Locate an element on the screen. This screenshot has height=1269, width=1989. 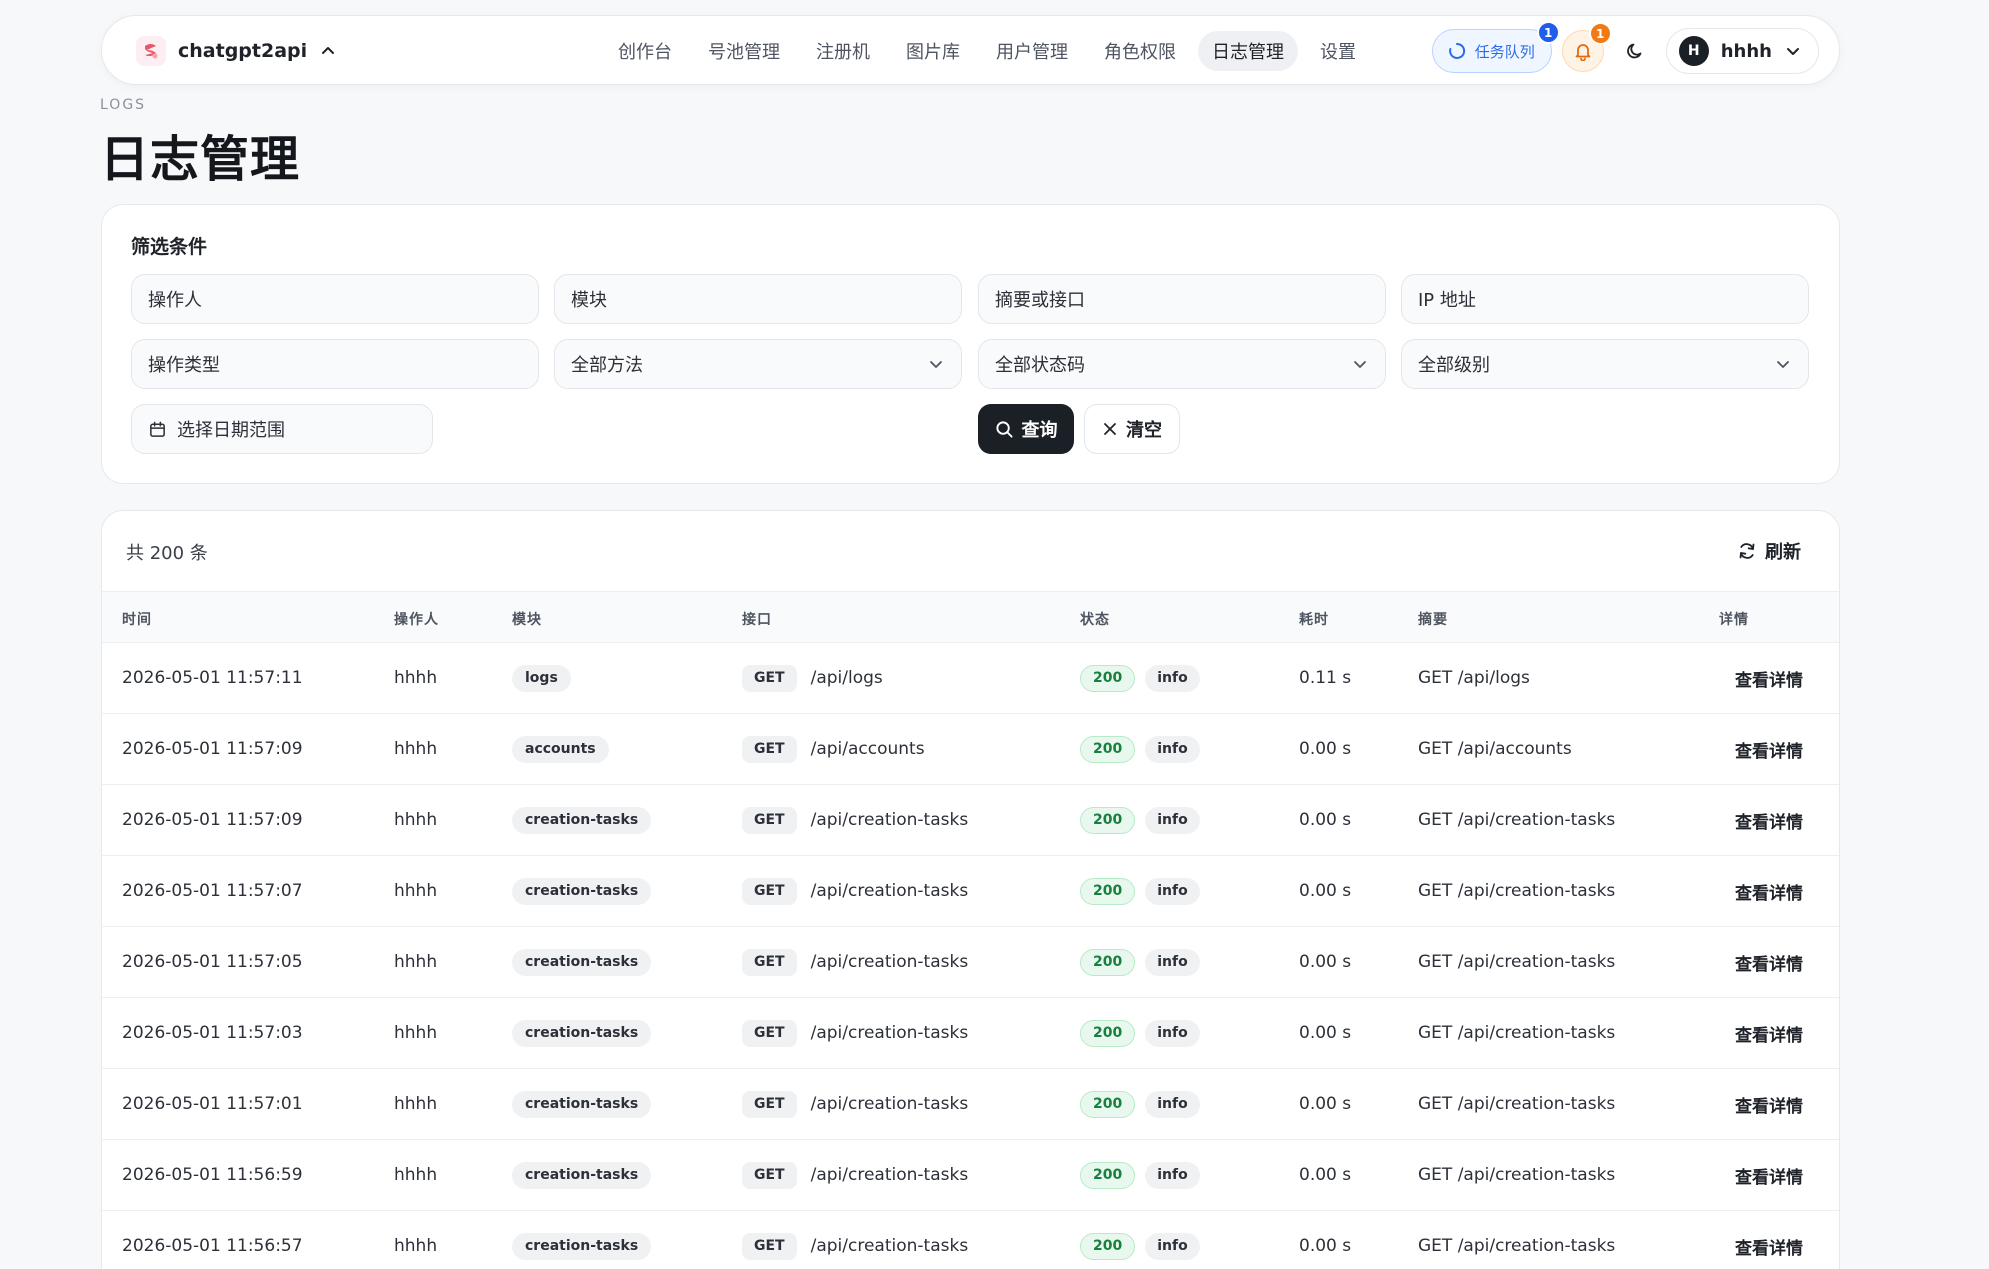
operator-input: 操作人 is located at coordinates (335, 299).